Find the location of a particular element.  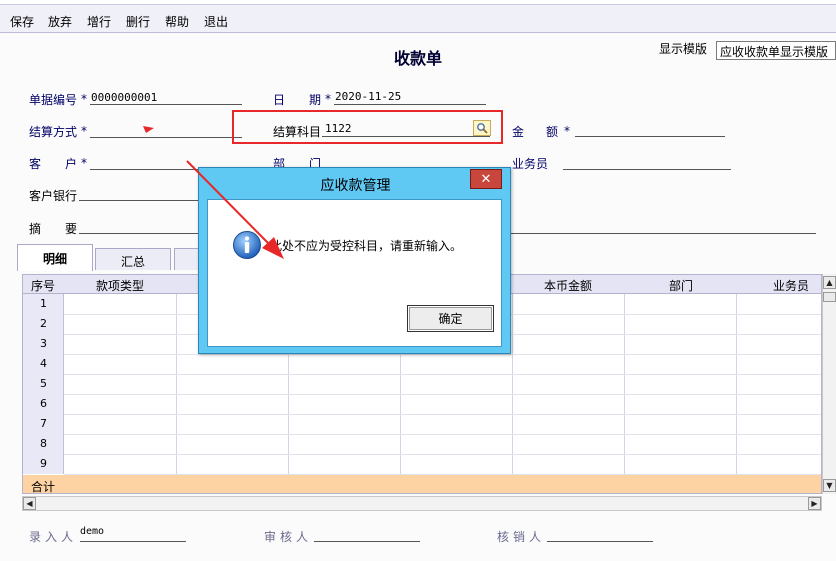

doc-no-field: 0000000001 is located at coordinates (124, 97).